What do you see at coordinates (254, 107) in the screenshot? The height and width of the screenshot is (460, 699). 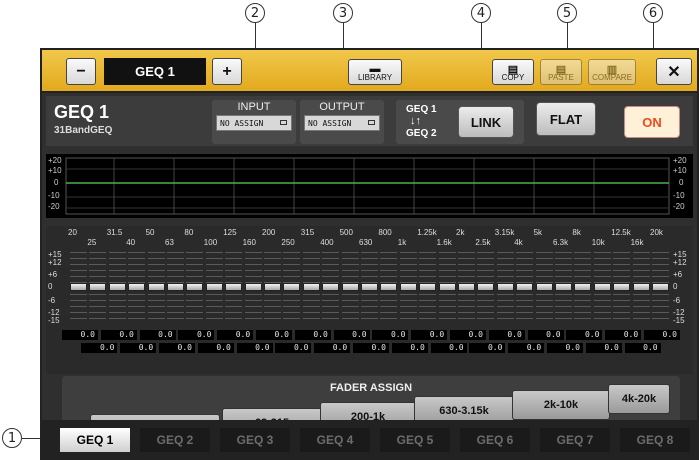 I see `input-label: INPUT` at bounding box center [254, 107].